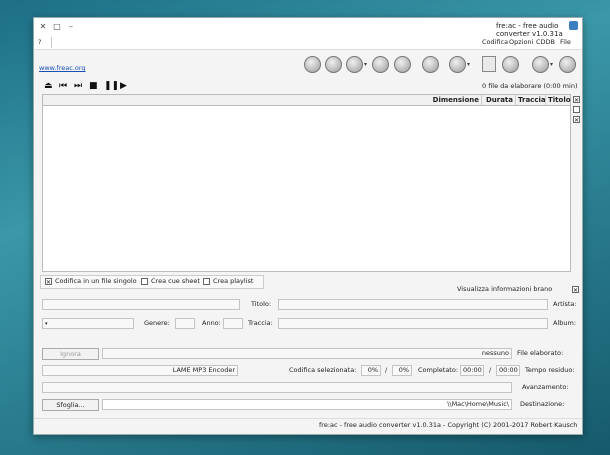  Describe the element at coordinates (550, 370) in the screenshot. I see `time-remaining-label: Tempo residuo:` at that location.